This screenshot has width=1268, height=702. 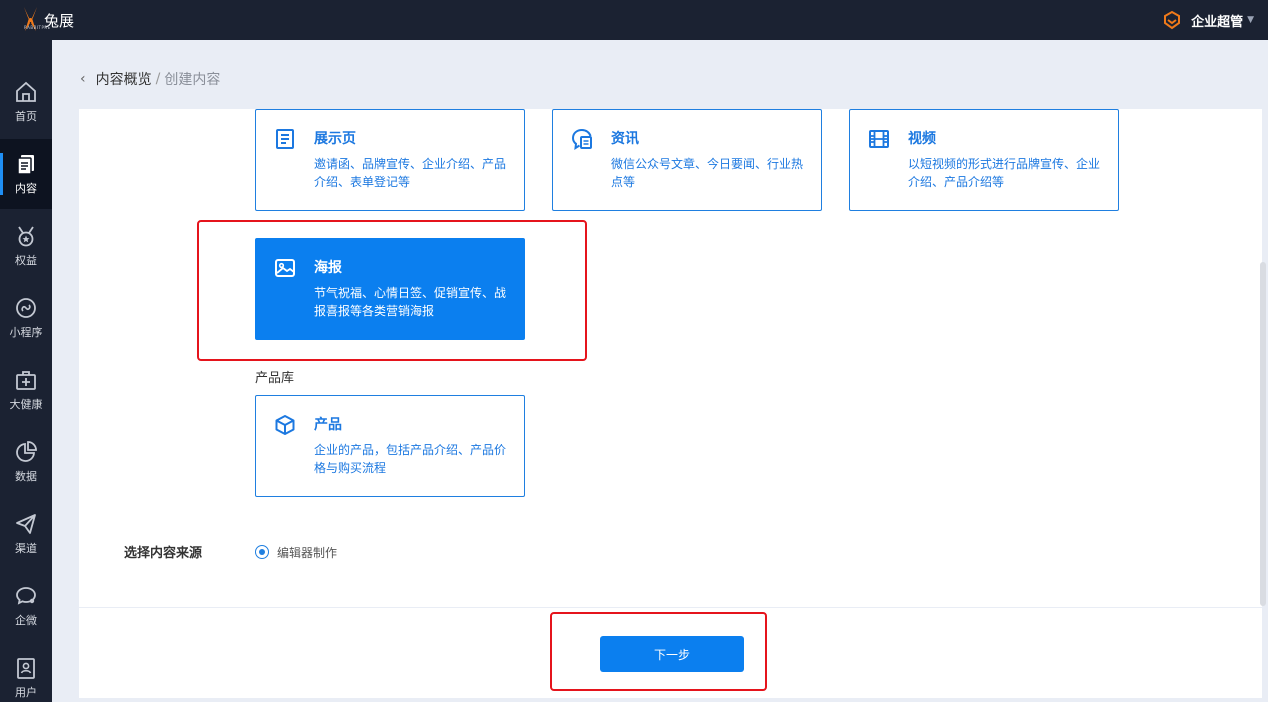 I want to click on card-description: 邀请函、品牌宣传、企业介绍、产品介绍、表单登记等, so click(x=410, y=173).